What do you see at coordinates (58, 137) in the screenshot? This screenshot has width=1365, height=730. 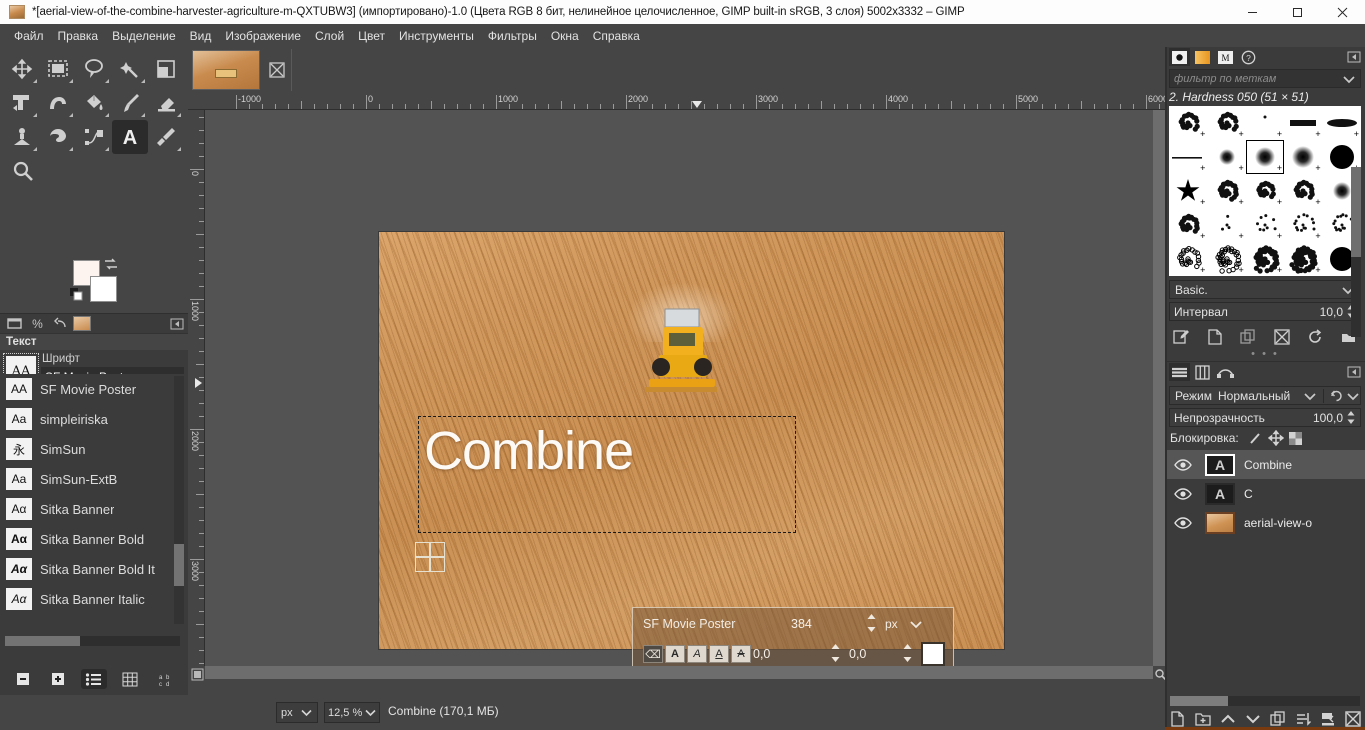 I see `smudge-tool` at bounding box center [58, 137].